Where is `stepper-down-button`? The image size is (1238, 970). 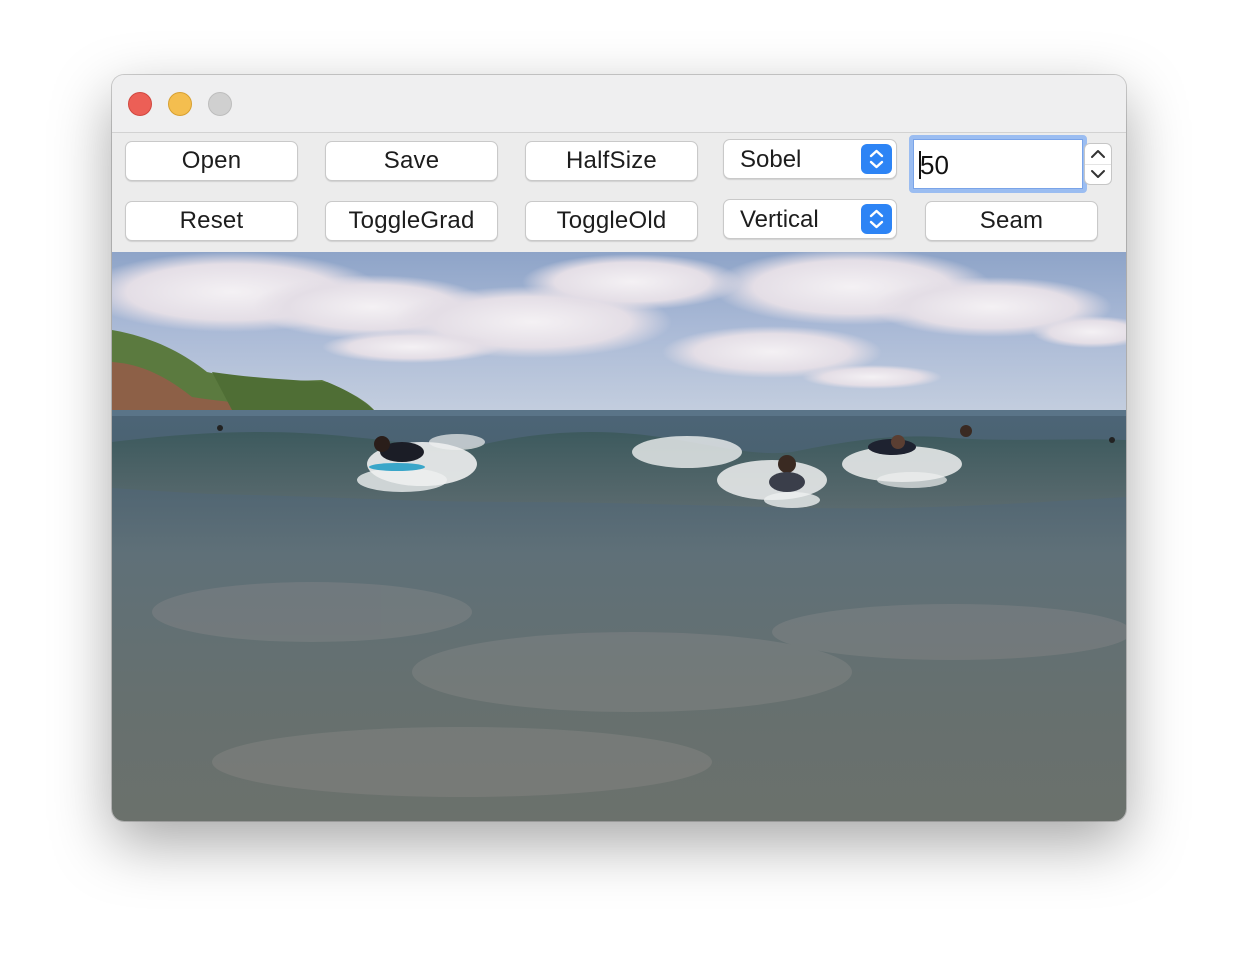
stepper-down-button is located at coordinates (1098, 174).